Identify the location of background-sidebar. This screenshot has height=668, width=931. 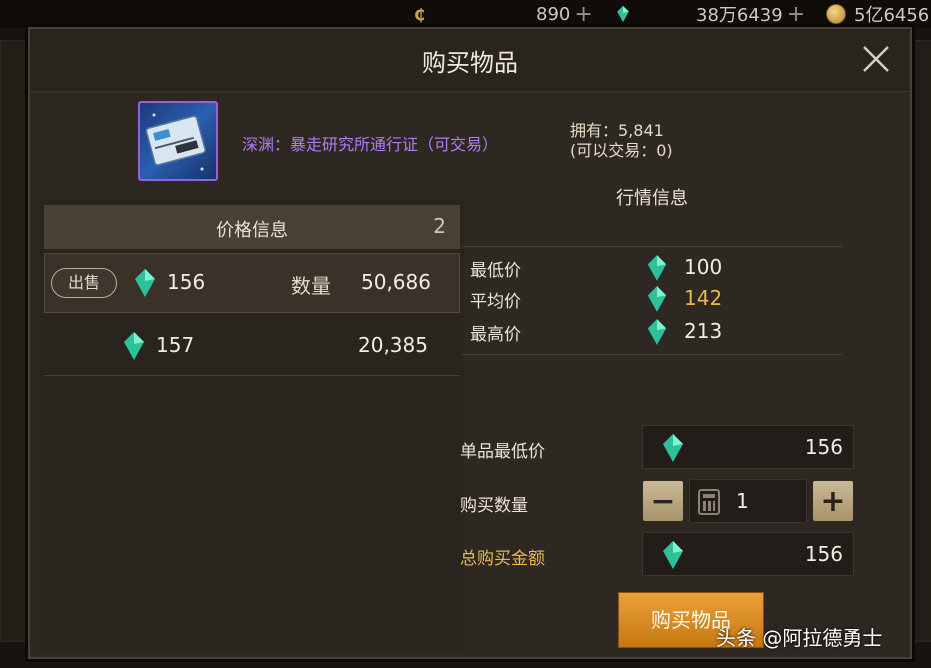
(13, 341).